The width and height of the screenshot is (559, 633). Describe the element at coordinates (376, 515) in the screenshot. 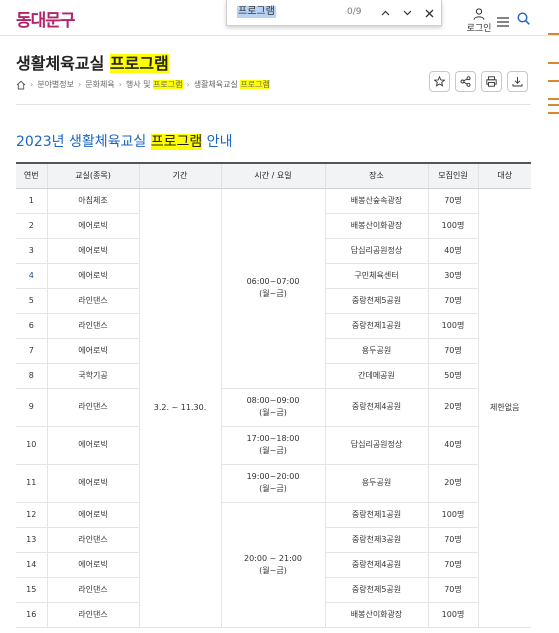

I see `cell-place: 중랑천제1공원` at that location.